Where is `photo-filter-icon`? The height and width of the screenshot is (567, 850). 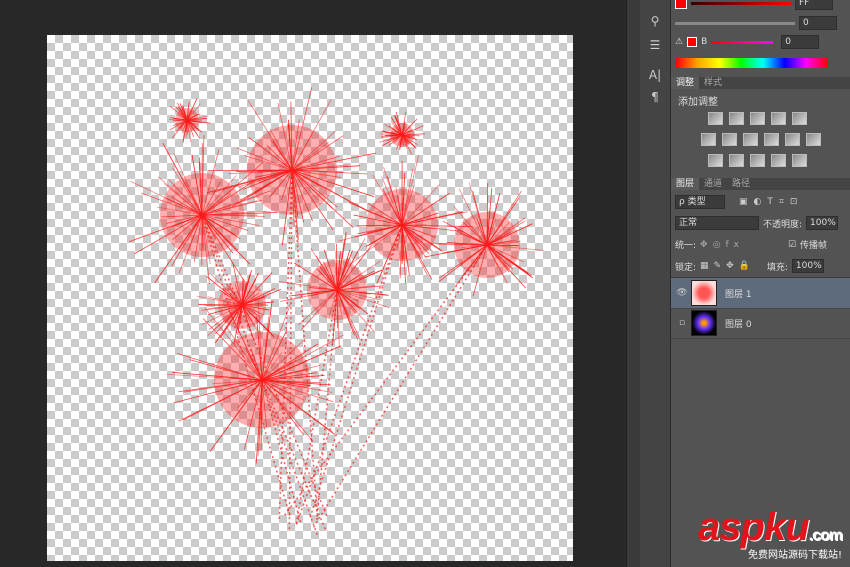
photo-filter-icon is located at coordinates (771, 139).